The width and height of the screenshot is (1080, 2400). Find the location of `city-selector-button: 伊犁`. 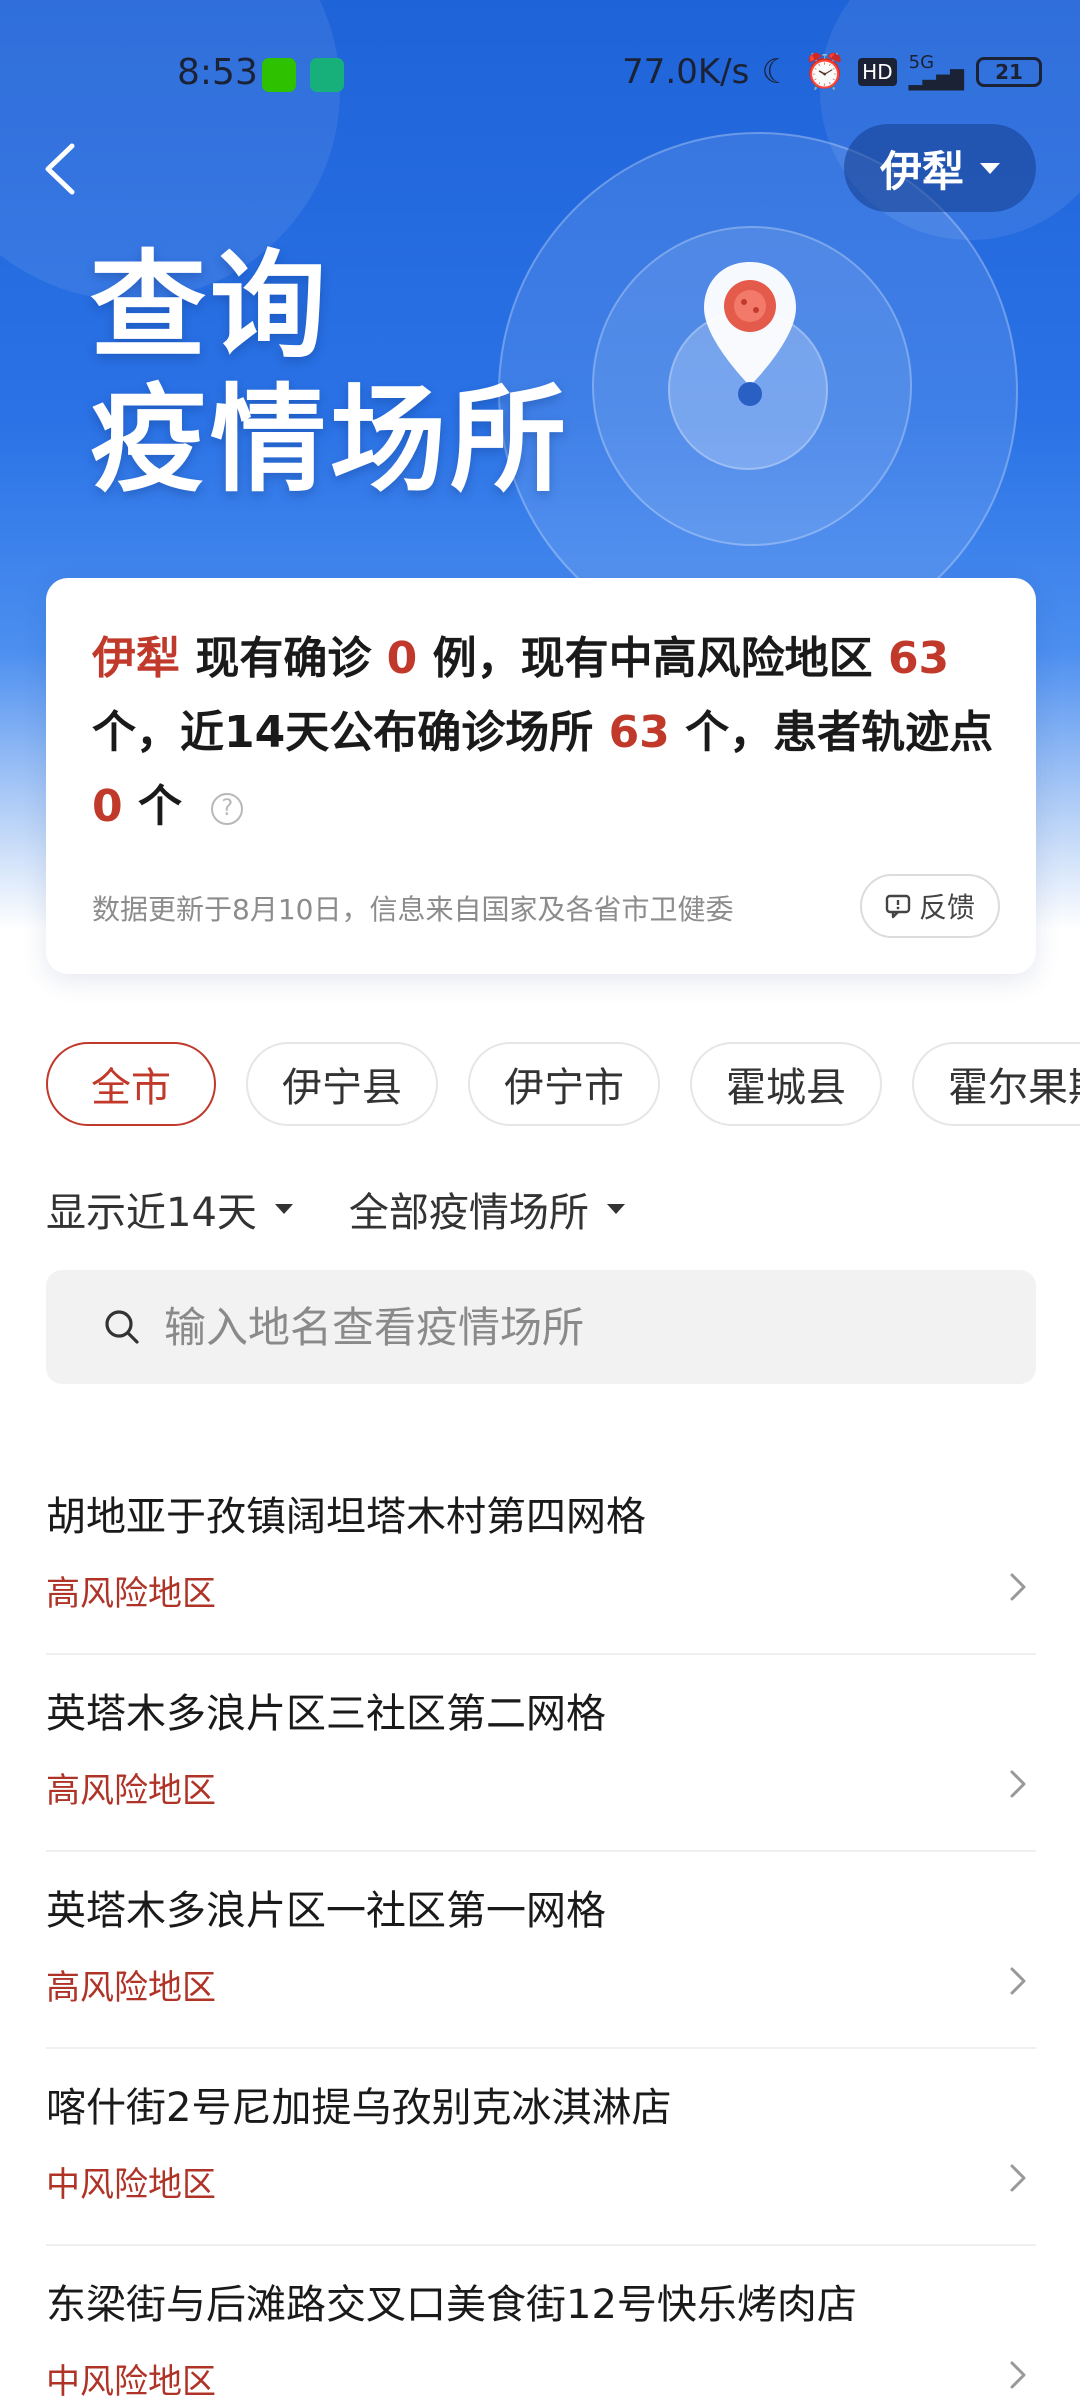

city-selector-button: 伊犁 is located at coordinates (940, 168).